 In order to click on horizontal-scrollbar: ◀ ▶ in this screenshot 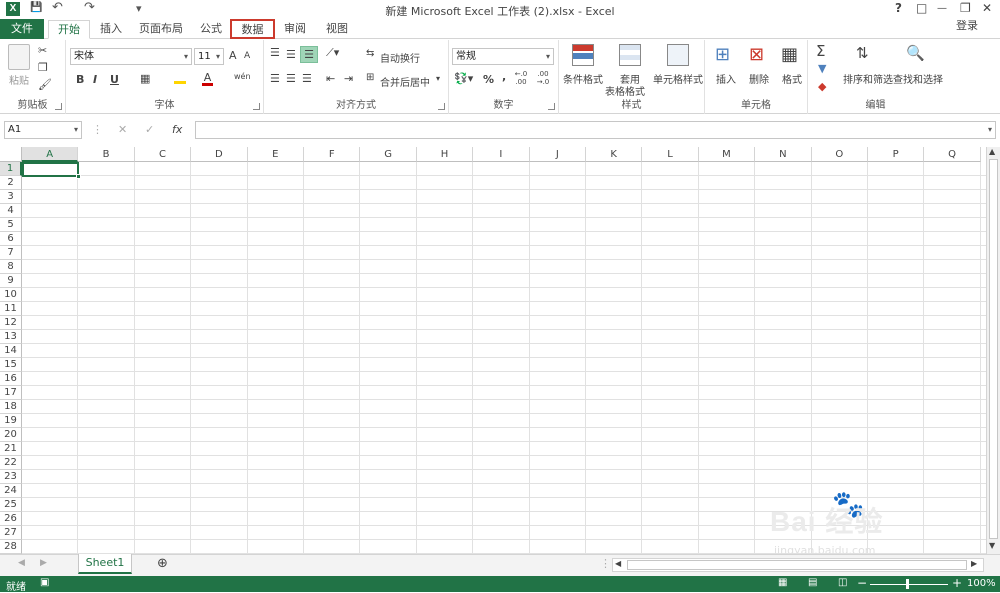, I will do `click(798, 565)`.